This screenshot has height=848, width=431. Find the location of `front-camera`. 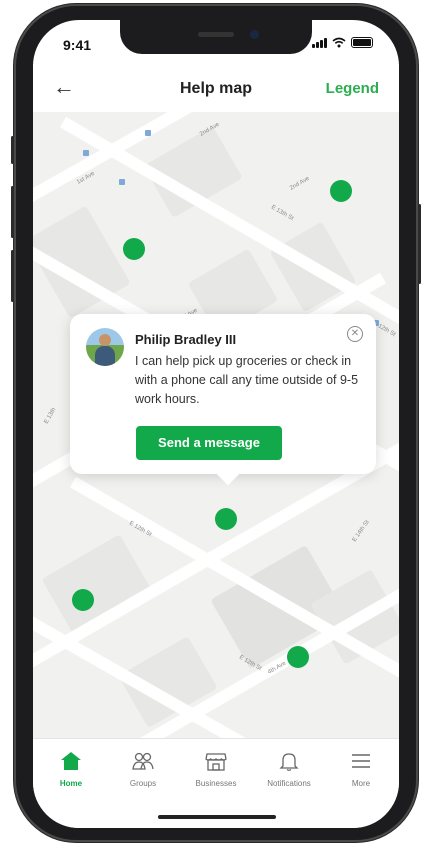

front-camera is located at coordinates (254, 34).